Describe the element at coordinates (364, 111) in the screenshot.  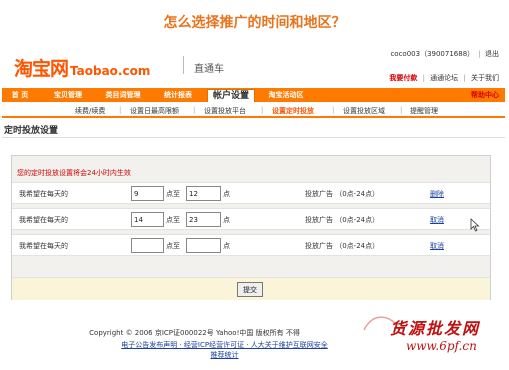
I see `subnav-region: 设置投放区域` at that location.